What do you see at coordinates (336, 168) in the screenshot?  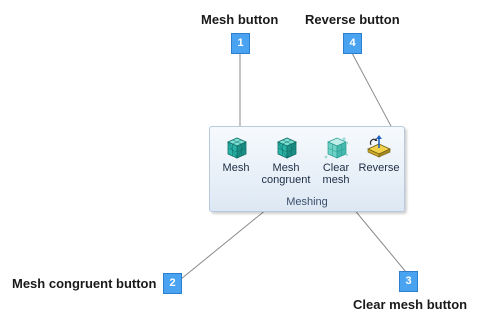 I see `clear-mesh-label-line1: Clear` at bounding box center [336, 168].